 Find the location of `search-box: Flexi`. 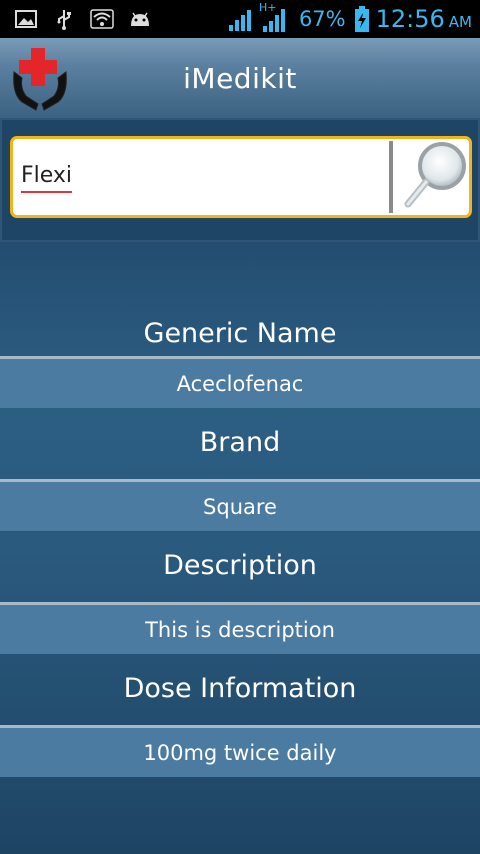

search-box: Flexi is located at coordinates (241, 177).